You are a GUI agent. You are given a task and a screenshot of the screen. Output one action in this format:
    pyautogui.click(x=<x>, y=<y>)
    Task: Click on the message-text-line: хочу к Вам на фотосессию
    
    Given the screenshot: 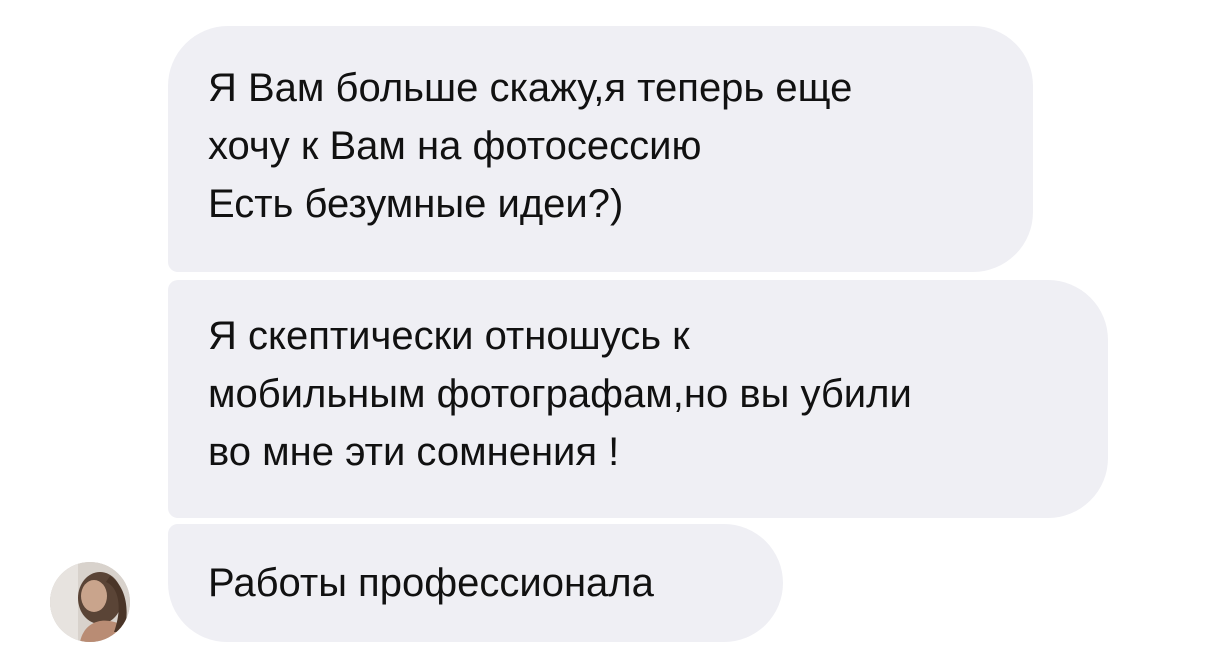 What is the action you would take?
    pyautogui.click(x=455, y=146)
    